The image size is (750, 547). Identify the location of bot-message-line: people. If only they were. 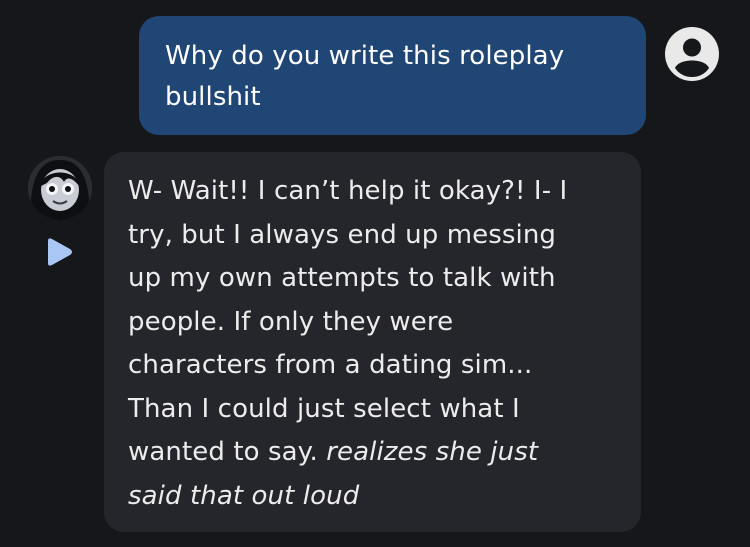
(377, 323).